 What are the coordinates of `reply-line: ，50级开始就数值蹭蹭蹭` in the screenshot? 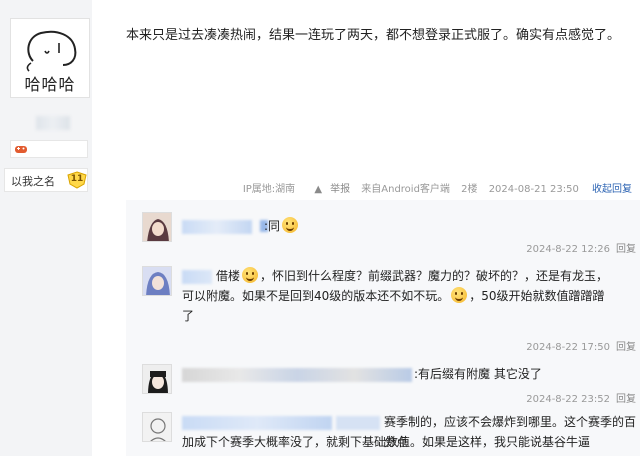 It's located at (537, 296).